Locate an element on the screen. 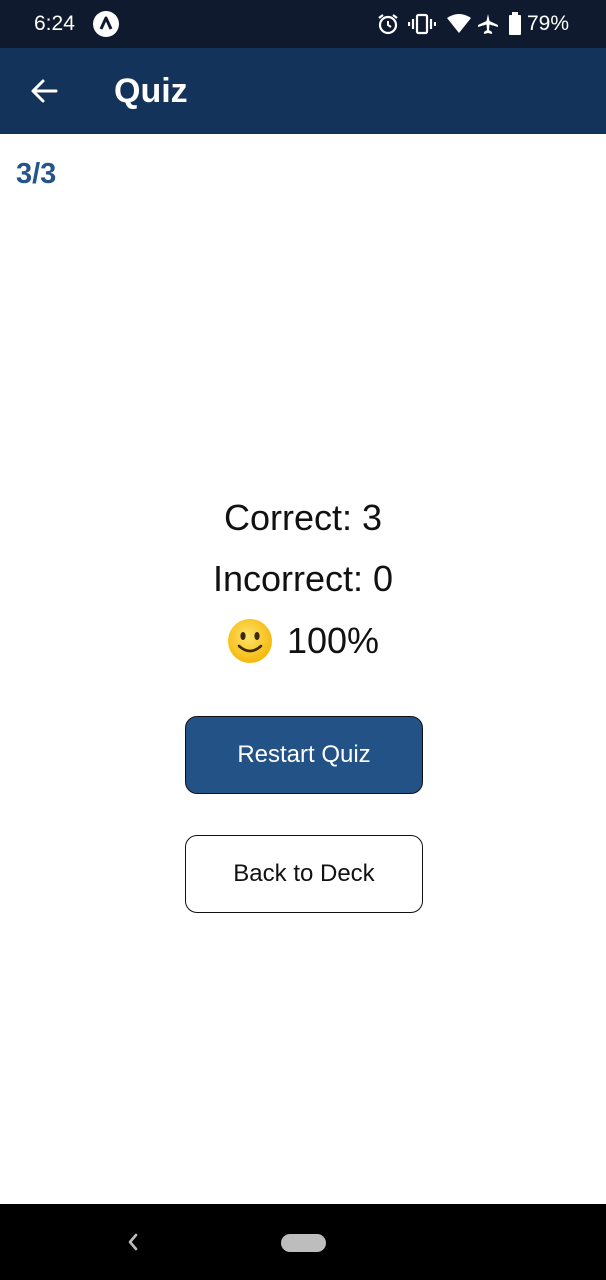 The height and width of the screenshot is (1280, 606). arrow-left-icon is located at coordinates (44, 91).